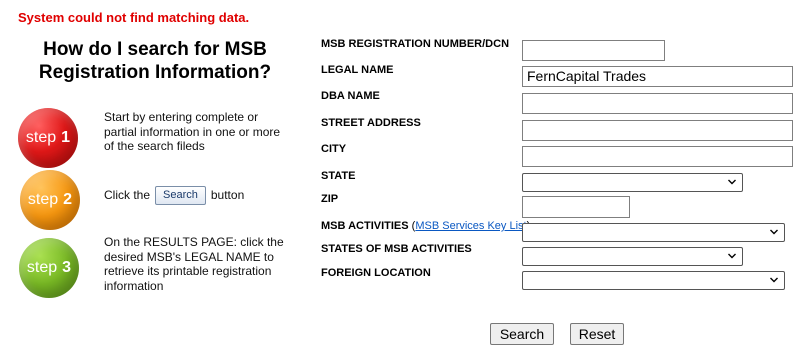 The width and height of the screenshot is (800, 352). What do you see at coordinates (334, 149) in the screenshot?
I see `city-label: CITY` at bounding box center [334, 149].